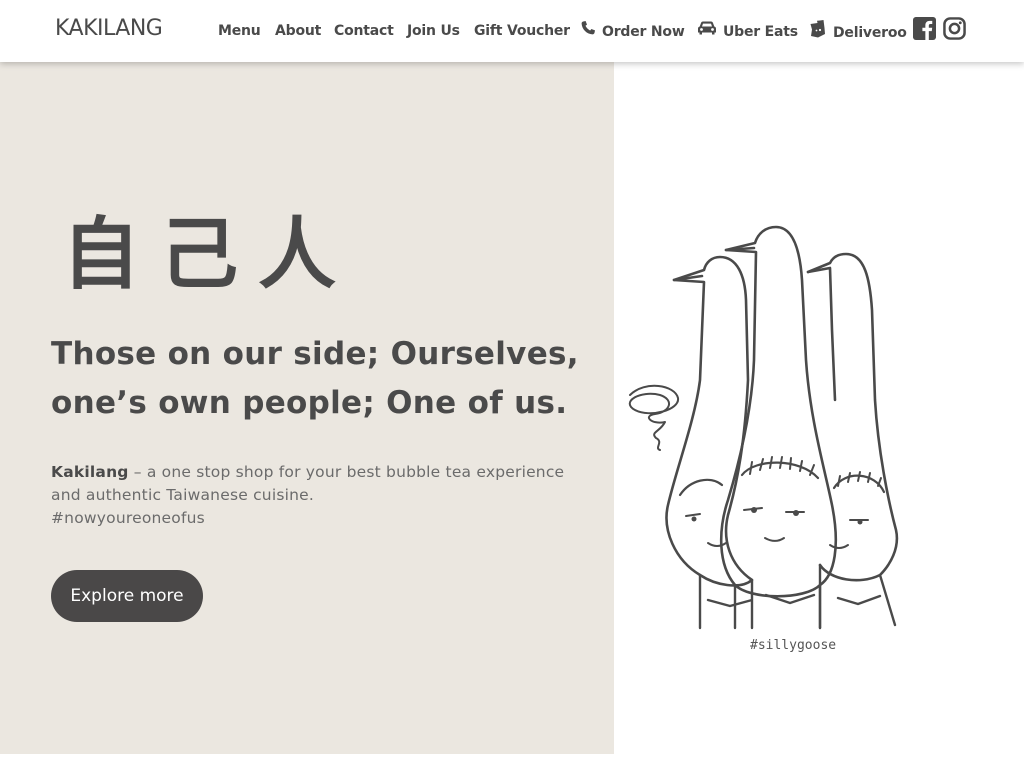 This screenshot has height=768, width=1024. Describe the element at coordinates (209, 254) in the screenshot. I see `hero-chinese-title: 自己人` at that location.